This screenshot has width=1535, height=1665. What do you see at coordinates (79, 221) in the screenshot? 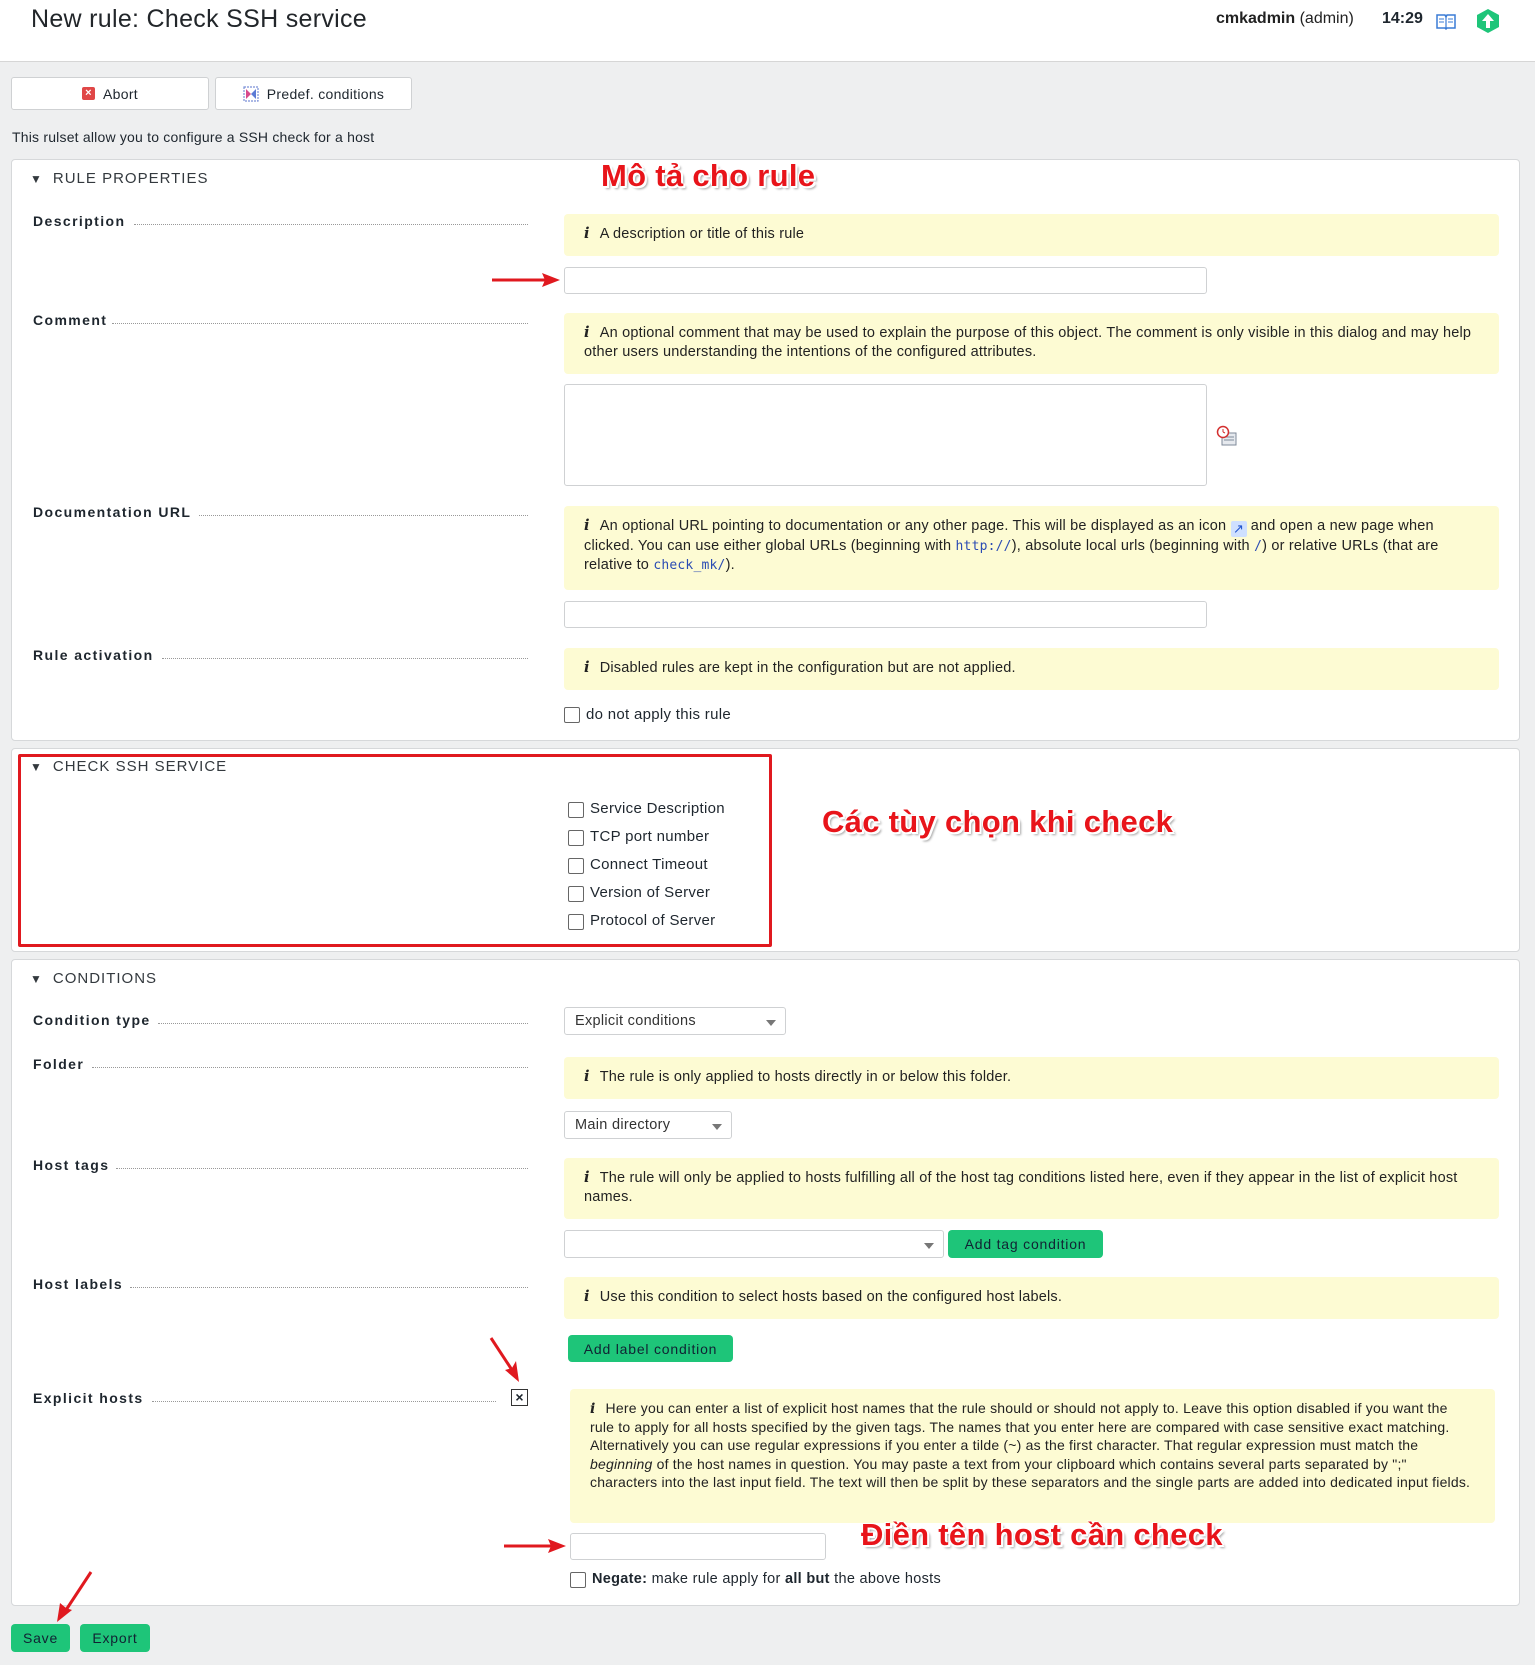
I see `description-label: Description` at bounding box center [79, 221].